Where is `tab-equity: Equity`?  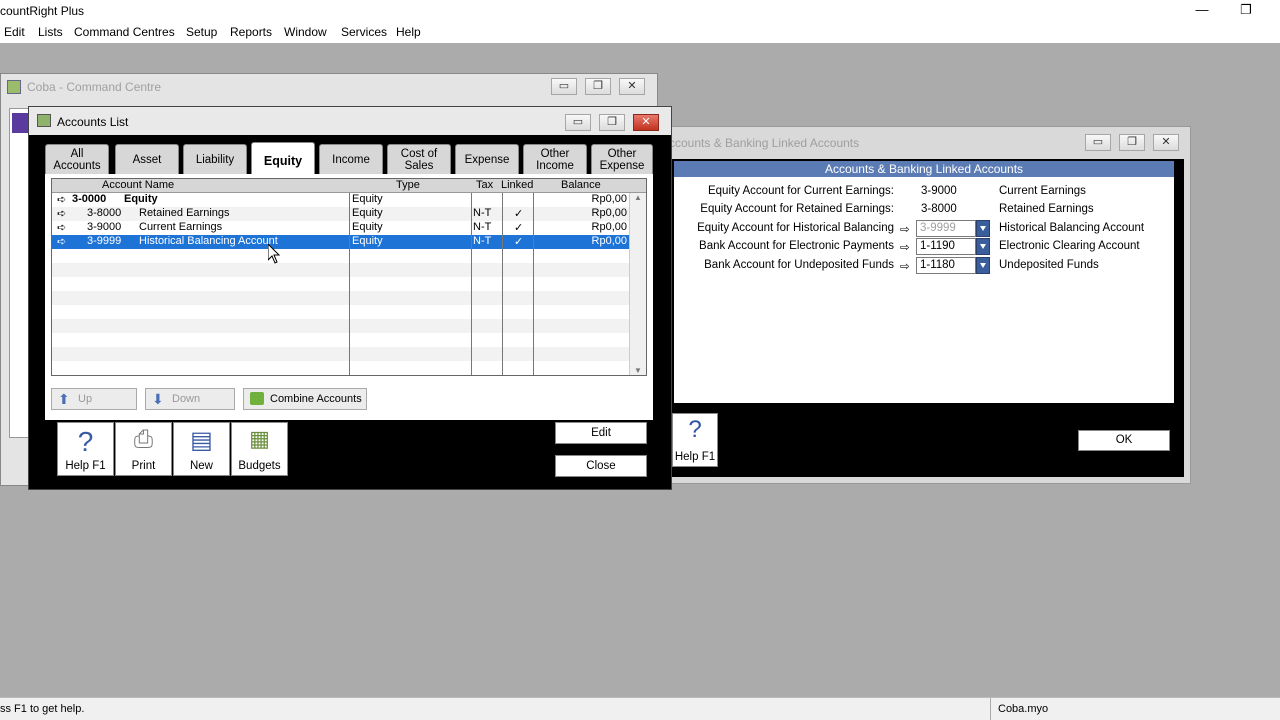
tab-equity: Equity is located at coordinates (283, 158).